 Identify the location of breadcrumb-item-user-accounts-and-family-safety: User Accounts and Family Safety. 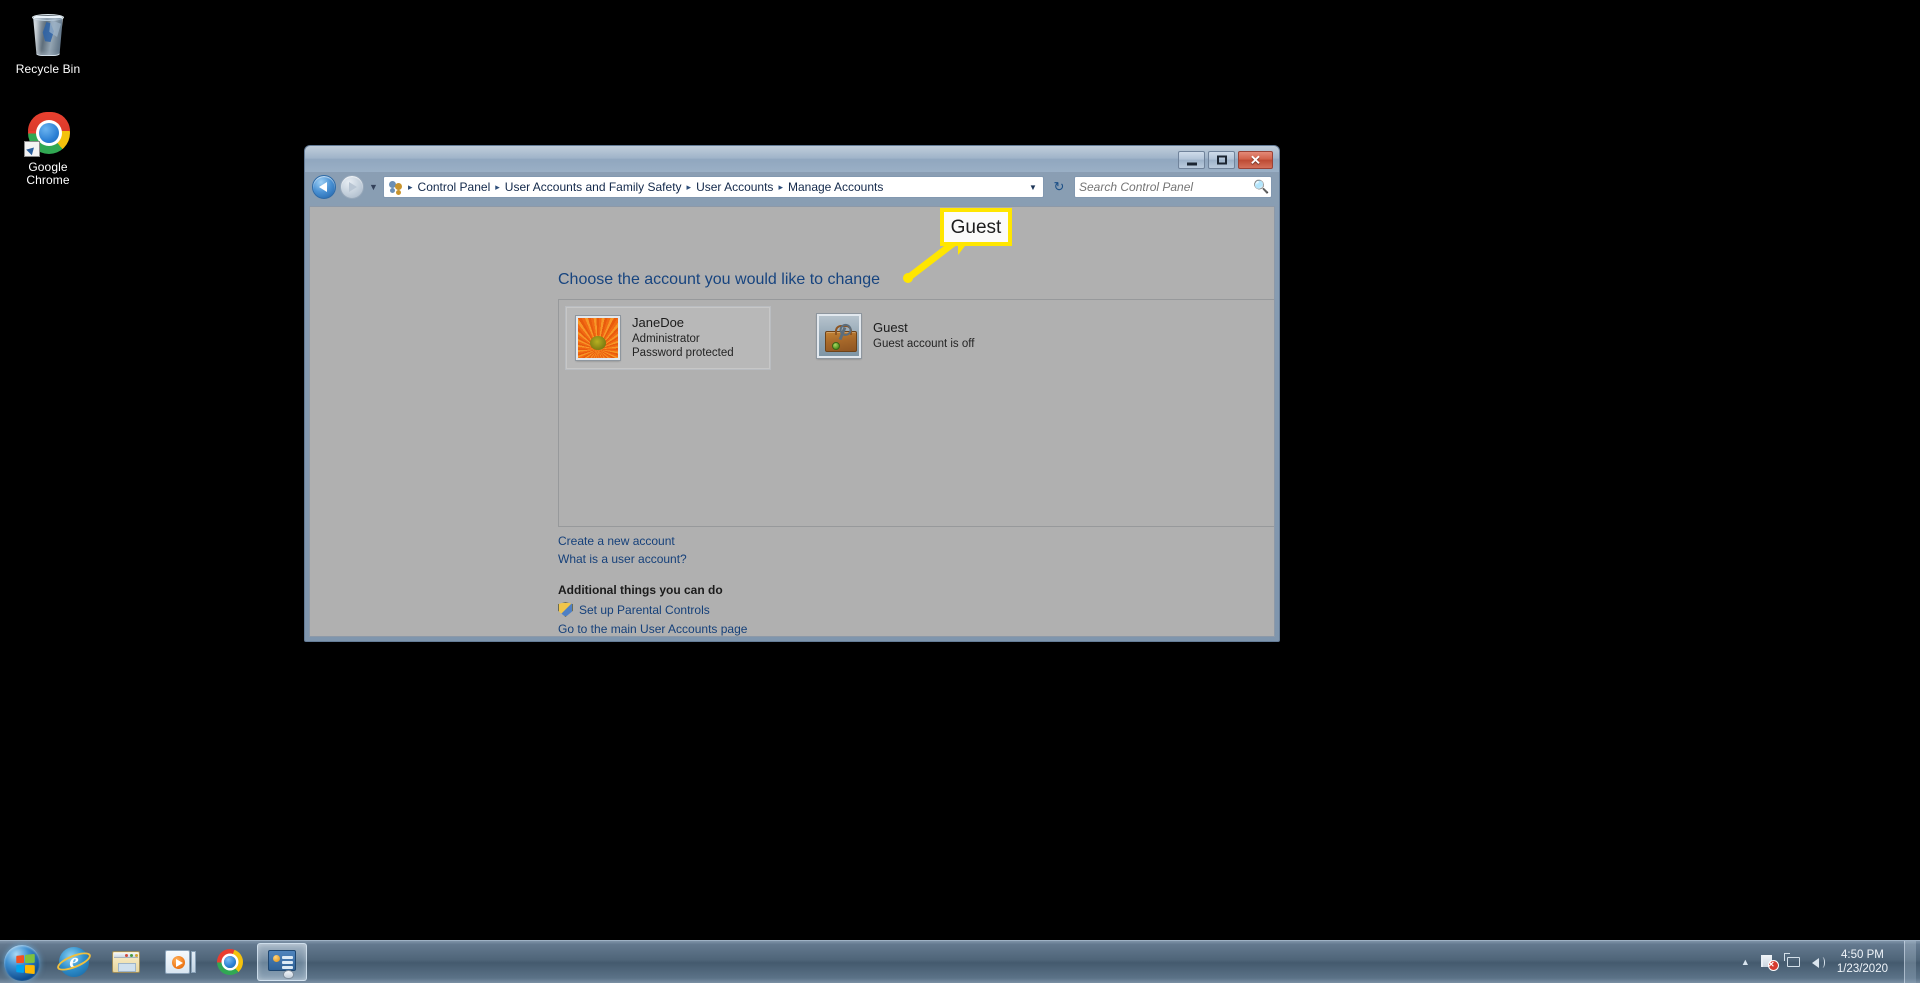
(593, 187).